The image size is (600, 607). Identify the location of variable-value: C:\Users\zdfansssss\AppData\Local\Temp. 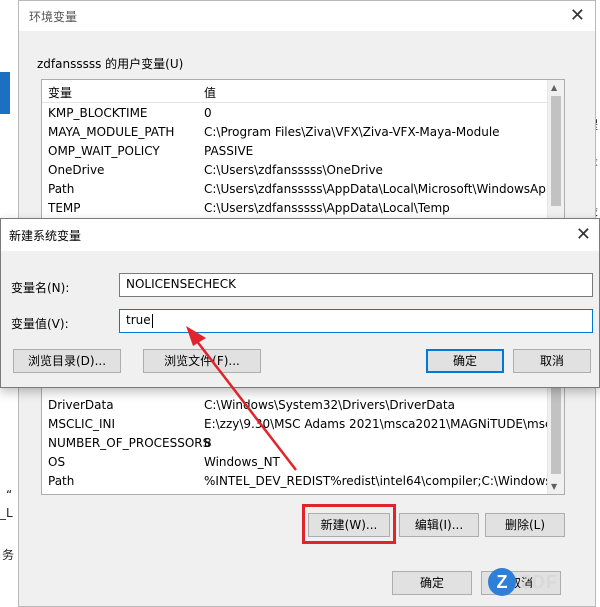
(327, 208).